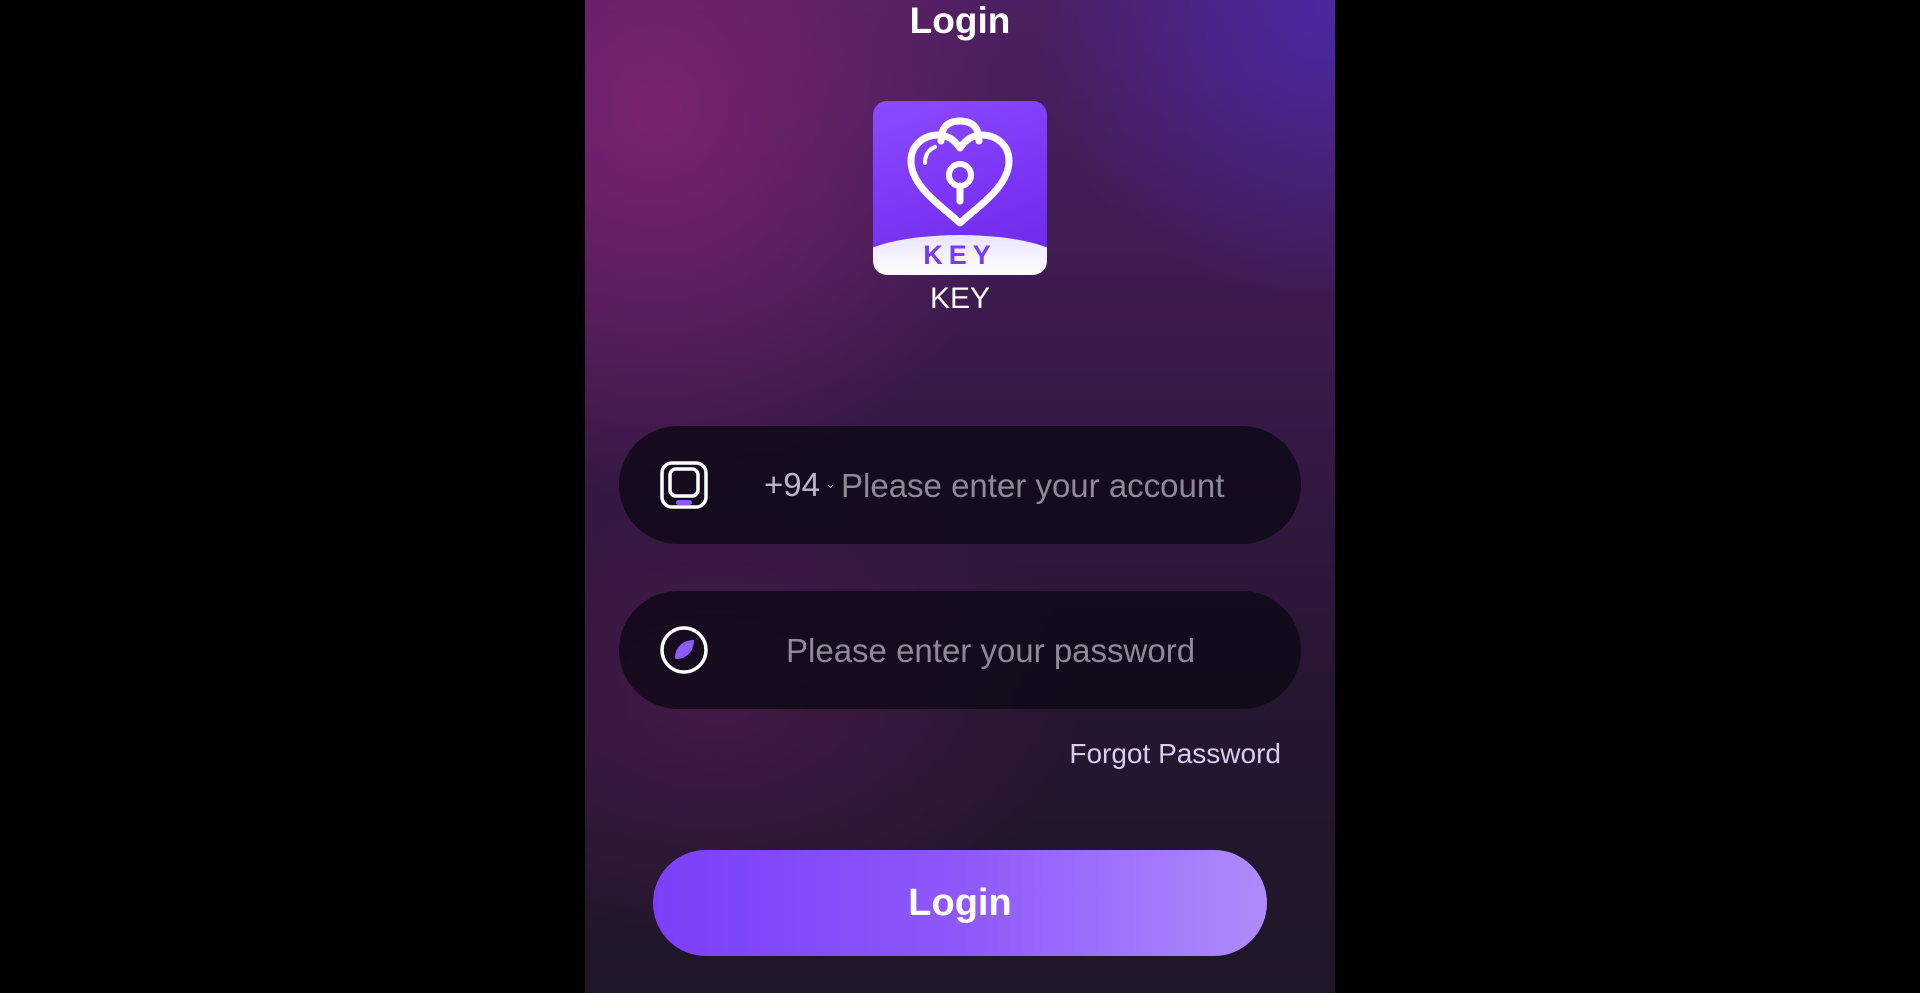 The image size is (1920, 993). What do you see at coordinates (684, 485) in the screenshot?
I see `phone-icon` at bounding box center [684, 485].